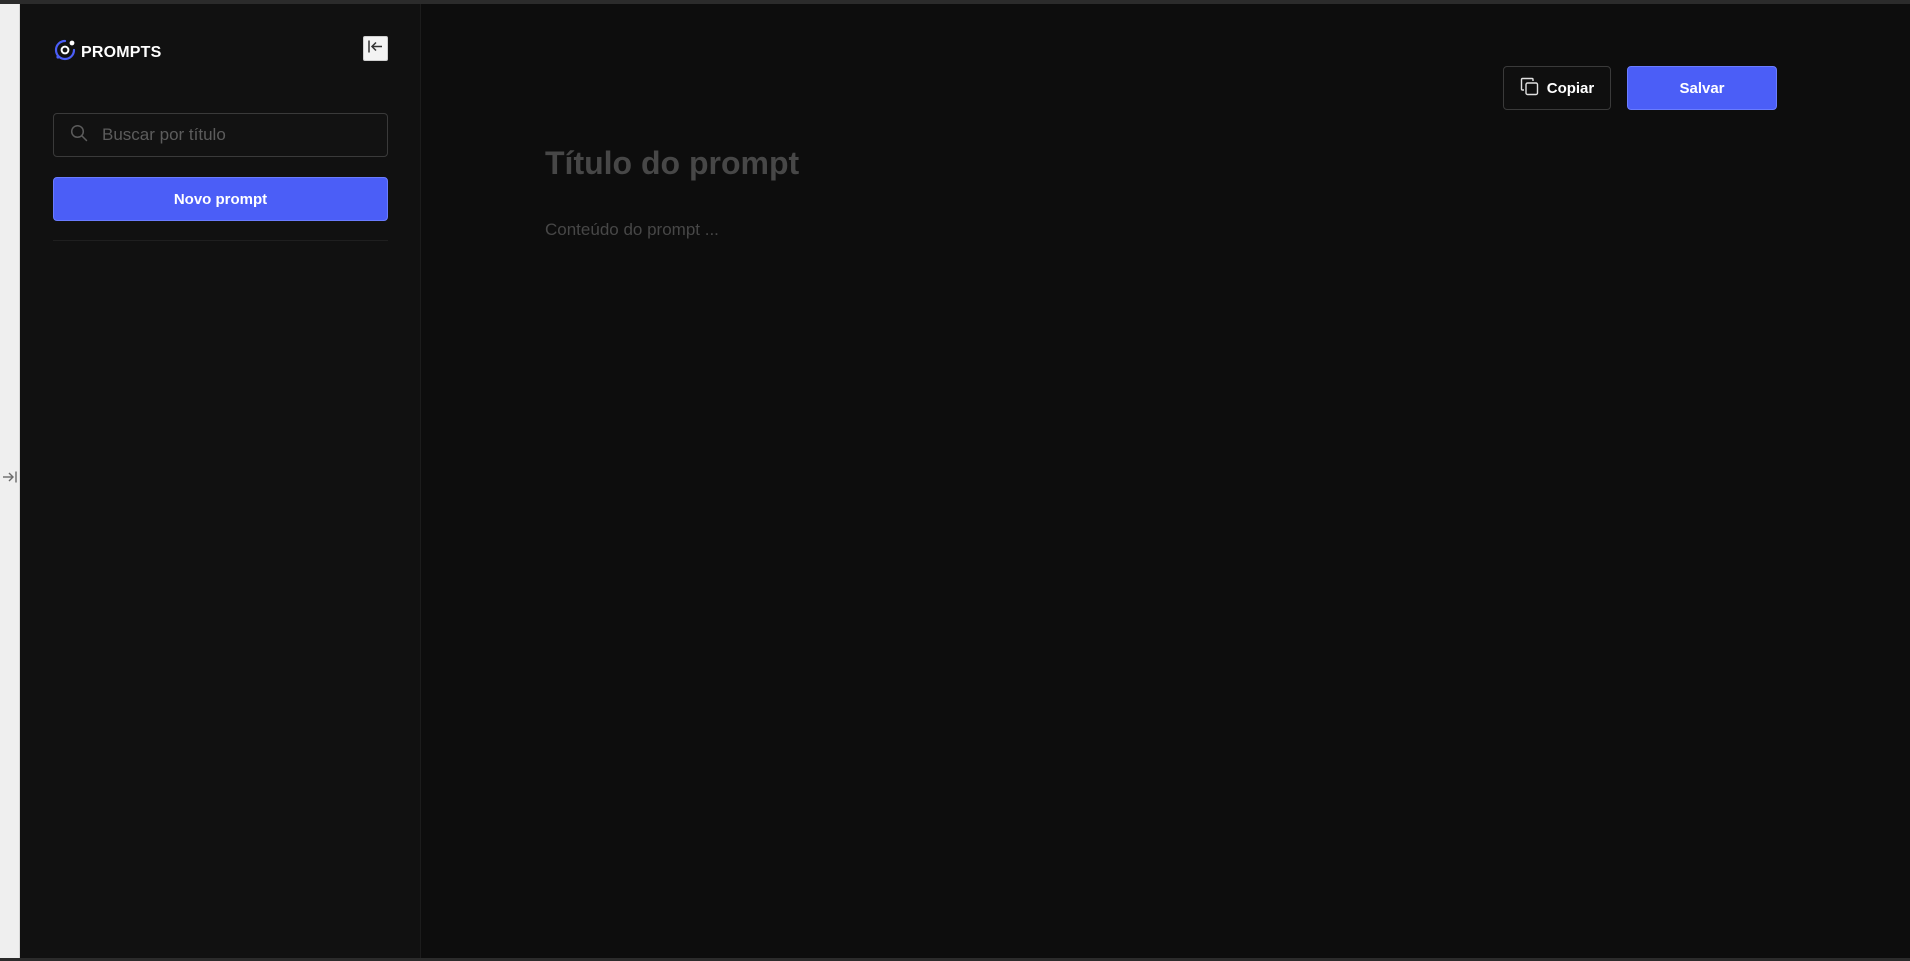  Describe the element at coordinates (121, 52) in the screenshot. I see `brand-name: PROMPTS` at that location.